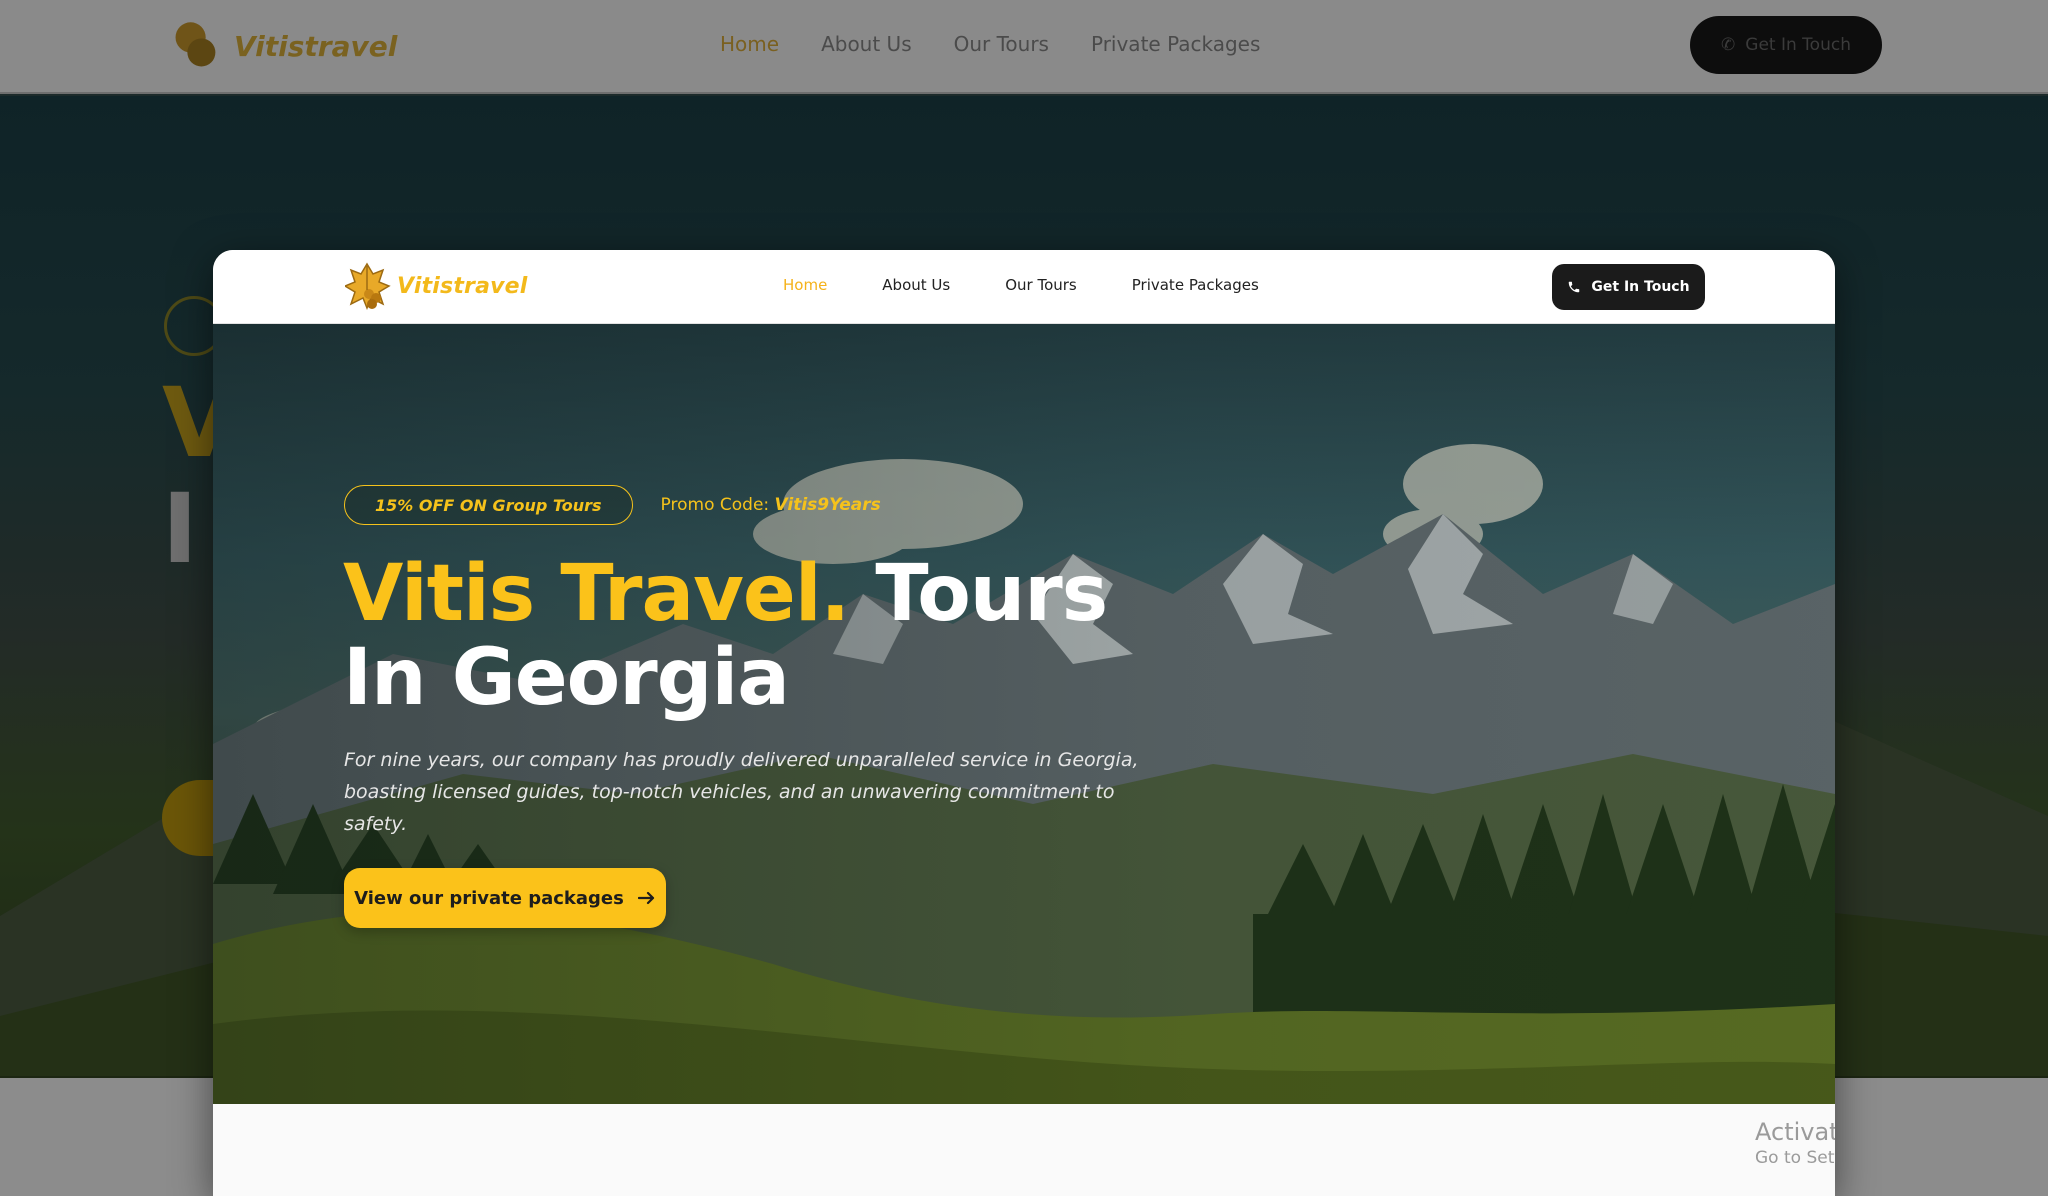 The width and height of the screenshot is (2048, 1196). Describe the element at coordinates (827, 505) in the screenshot. I see `promo-code-value: Vitis9Years` at that location.